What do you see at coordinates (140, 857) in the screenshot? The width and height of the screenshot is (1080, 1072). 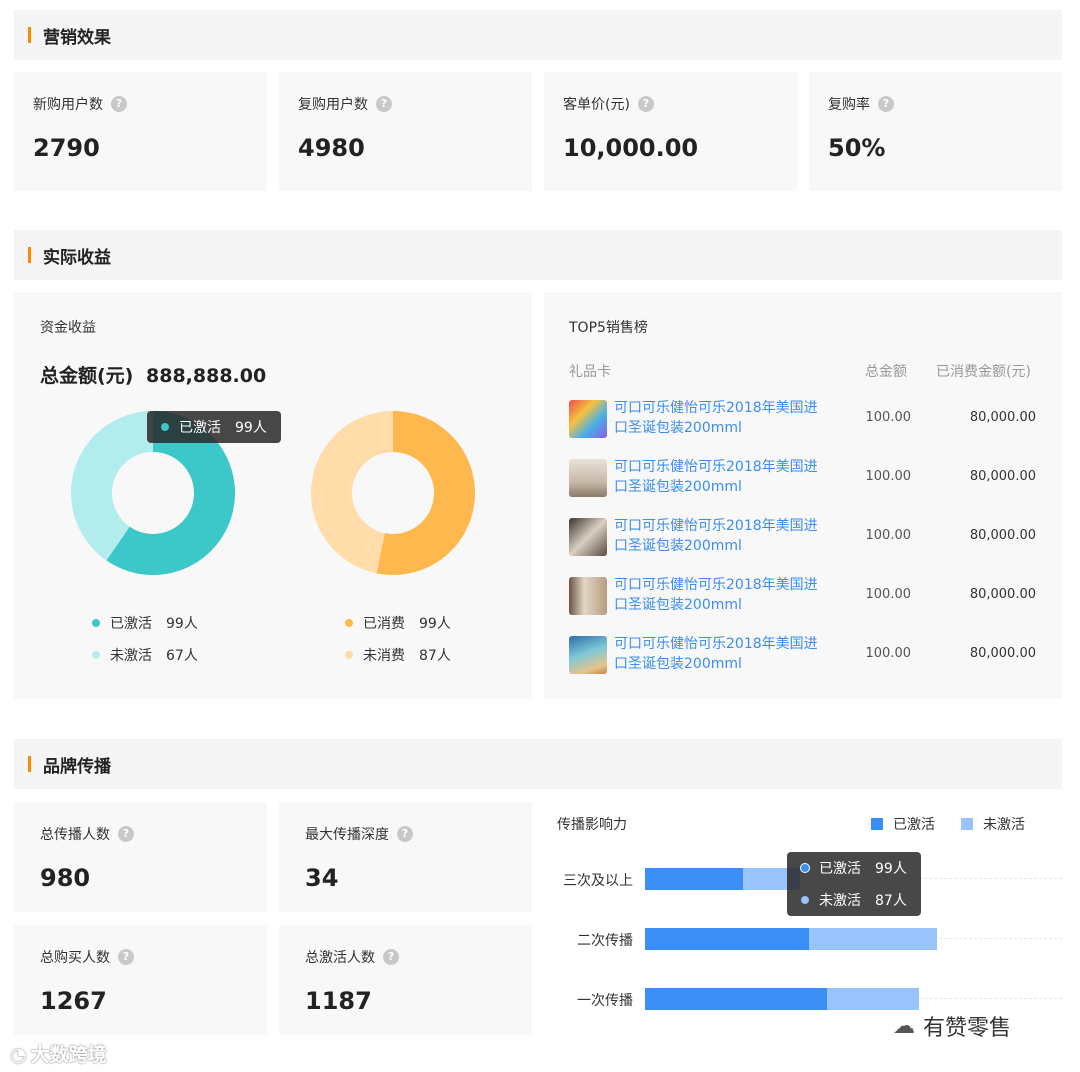 I see `metric-card: 总传播人数? 980` at bounding box center [140, 857].